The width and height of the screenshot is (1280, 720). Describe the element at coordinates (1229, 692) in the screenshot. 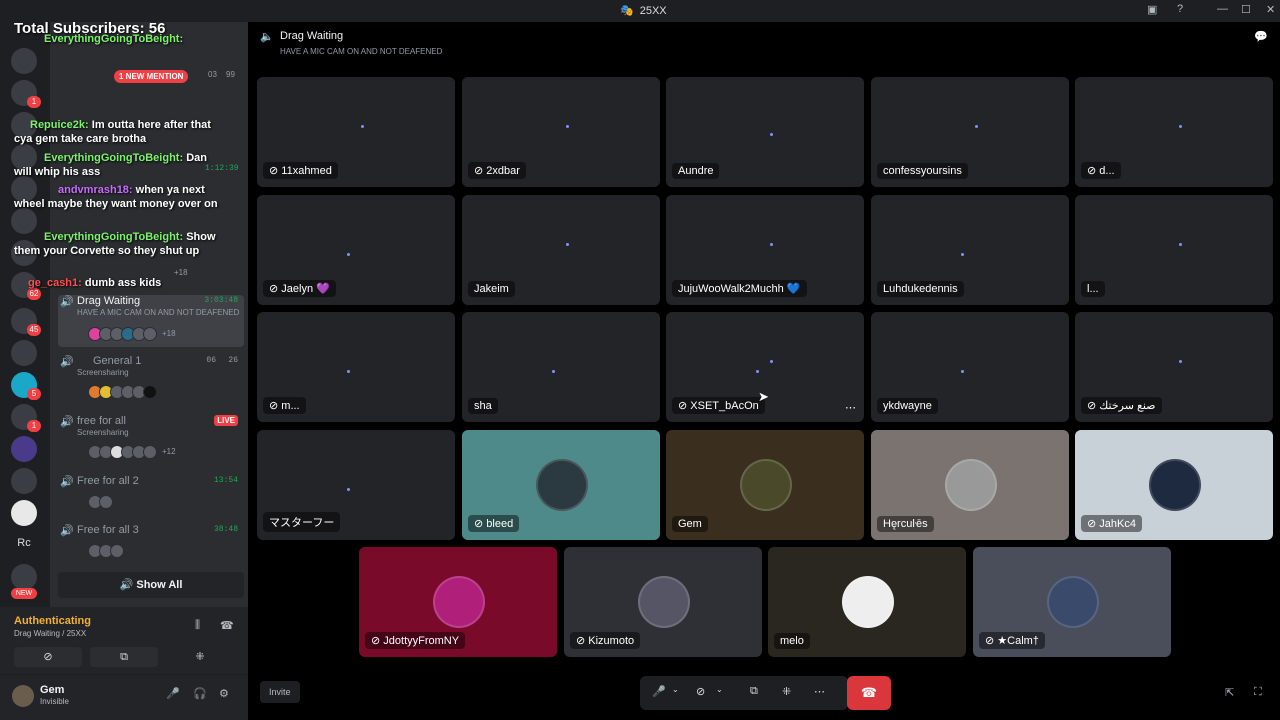

I see `popout-icon: ⇱` at that location.